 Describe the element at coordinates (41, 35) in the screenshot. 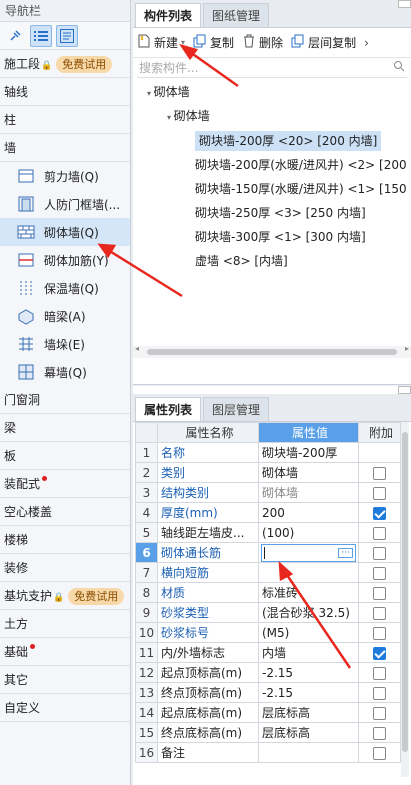

I see `list-view-icon` at that location.